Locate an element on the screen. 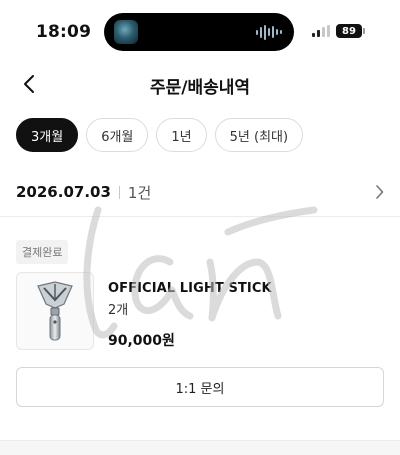  order-count: 1건 is located at coordinates (139, 192).